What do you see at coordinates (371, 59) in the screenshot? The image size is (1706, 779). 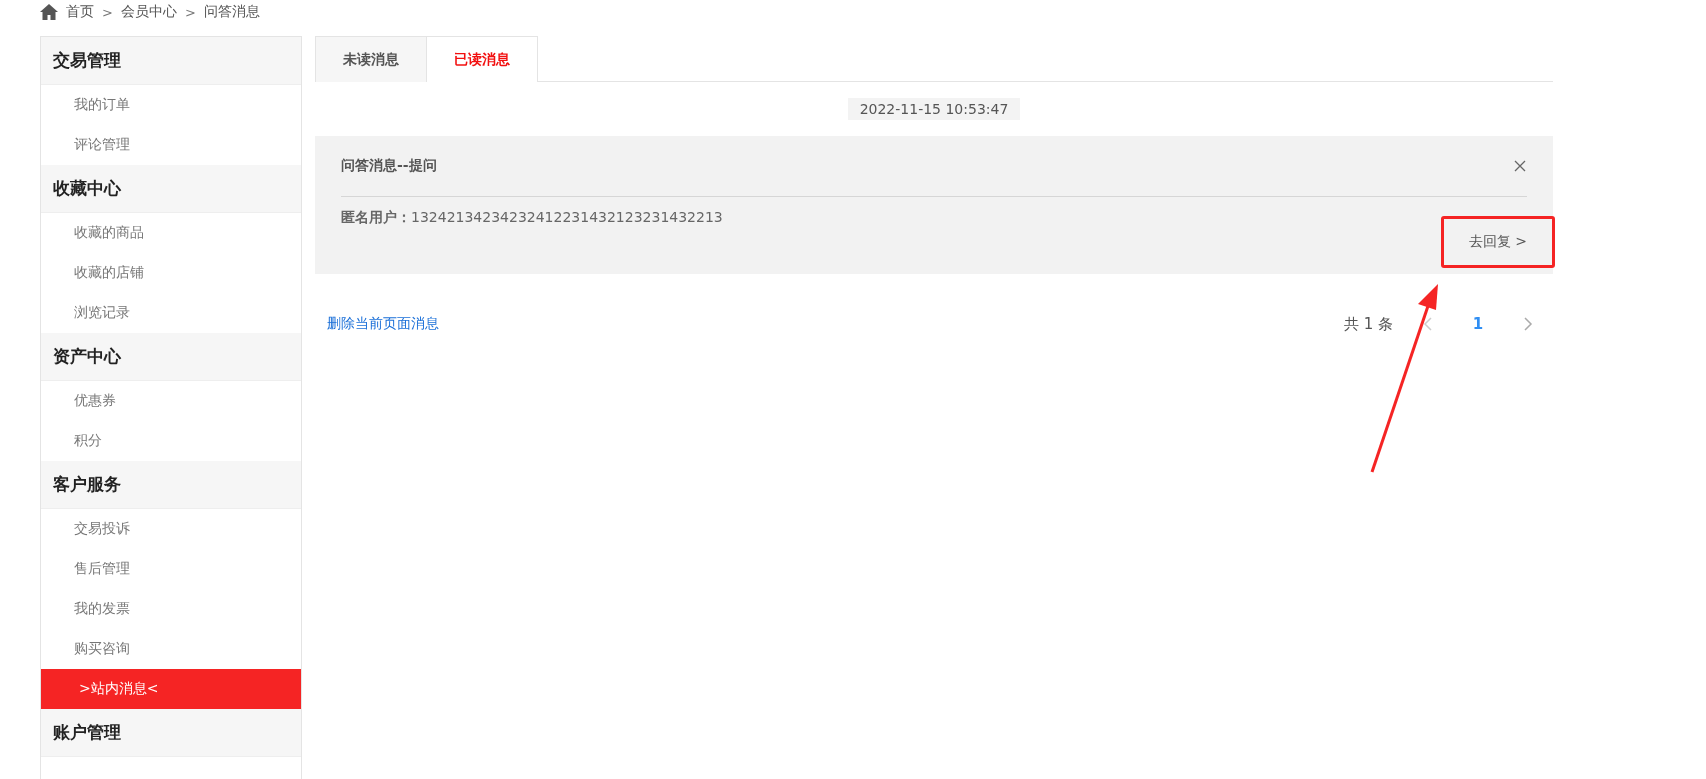 I see `tab: 未读消息` at bounding box center [371, 59].